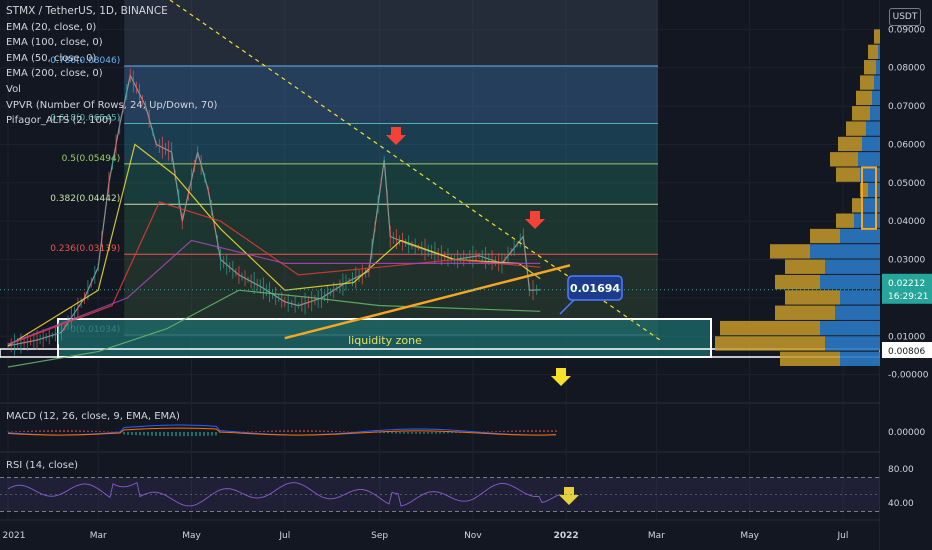 The width and height of the screenshot is (932, 550). What do you see at coordinates (111, 12) in the screenshot?
I see `symbol-title: STMX / TetherUS, 1D, BINANCE` at bounding box center [111, 12].